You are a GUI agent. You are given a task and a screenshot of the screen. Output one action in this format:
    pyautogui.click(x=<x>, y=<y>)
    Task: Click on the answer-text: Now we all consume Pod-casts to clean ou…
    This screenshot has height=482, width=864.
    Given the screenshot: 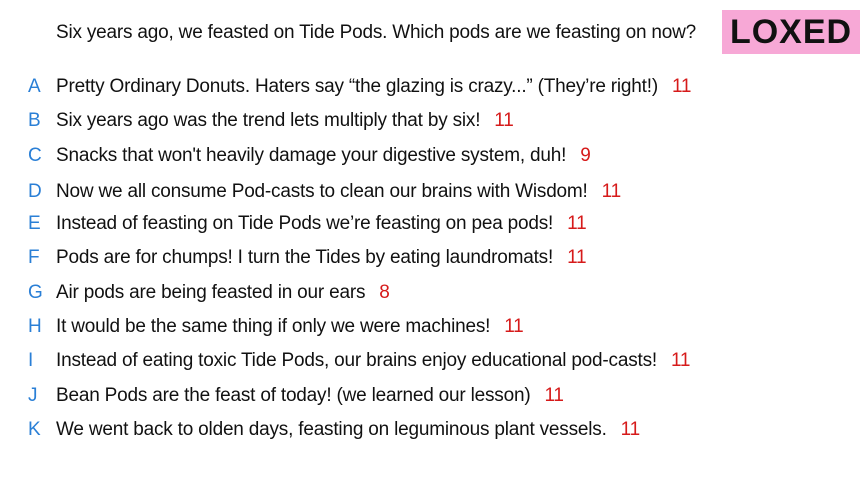 What is the action you would take?
    pyautogui.click(x=322, y=191)
    